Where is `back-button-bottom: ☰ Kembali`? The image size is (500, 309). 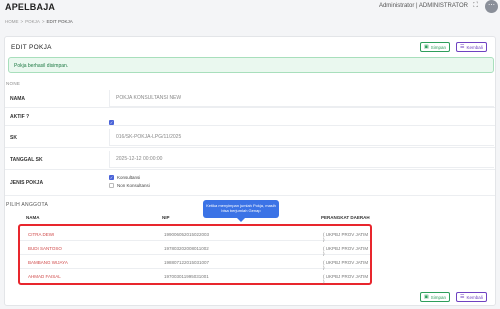 back-button-bottom: ☰ Kembali is located at coordinates (471, 297).